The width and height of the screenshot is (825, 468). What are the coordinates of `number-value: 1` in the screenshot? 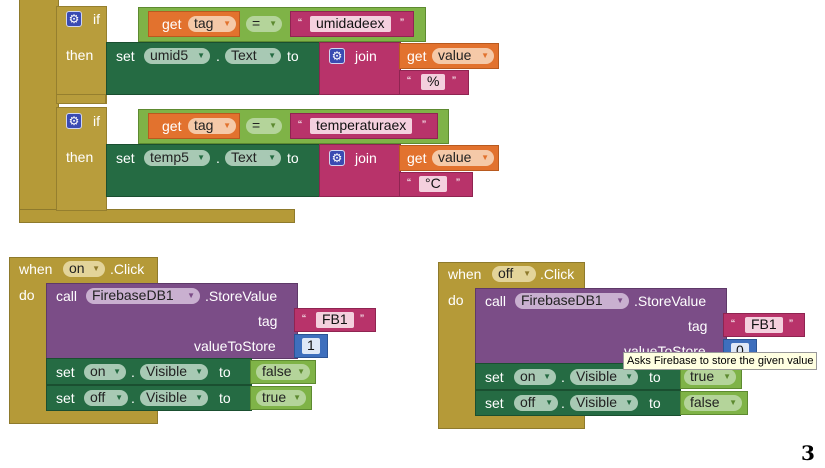 It's located at (311, 346).